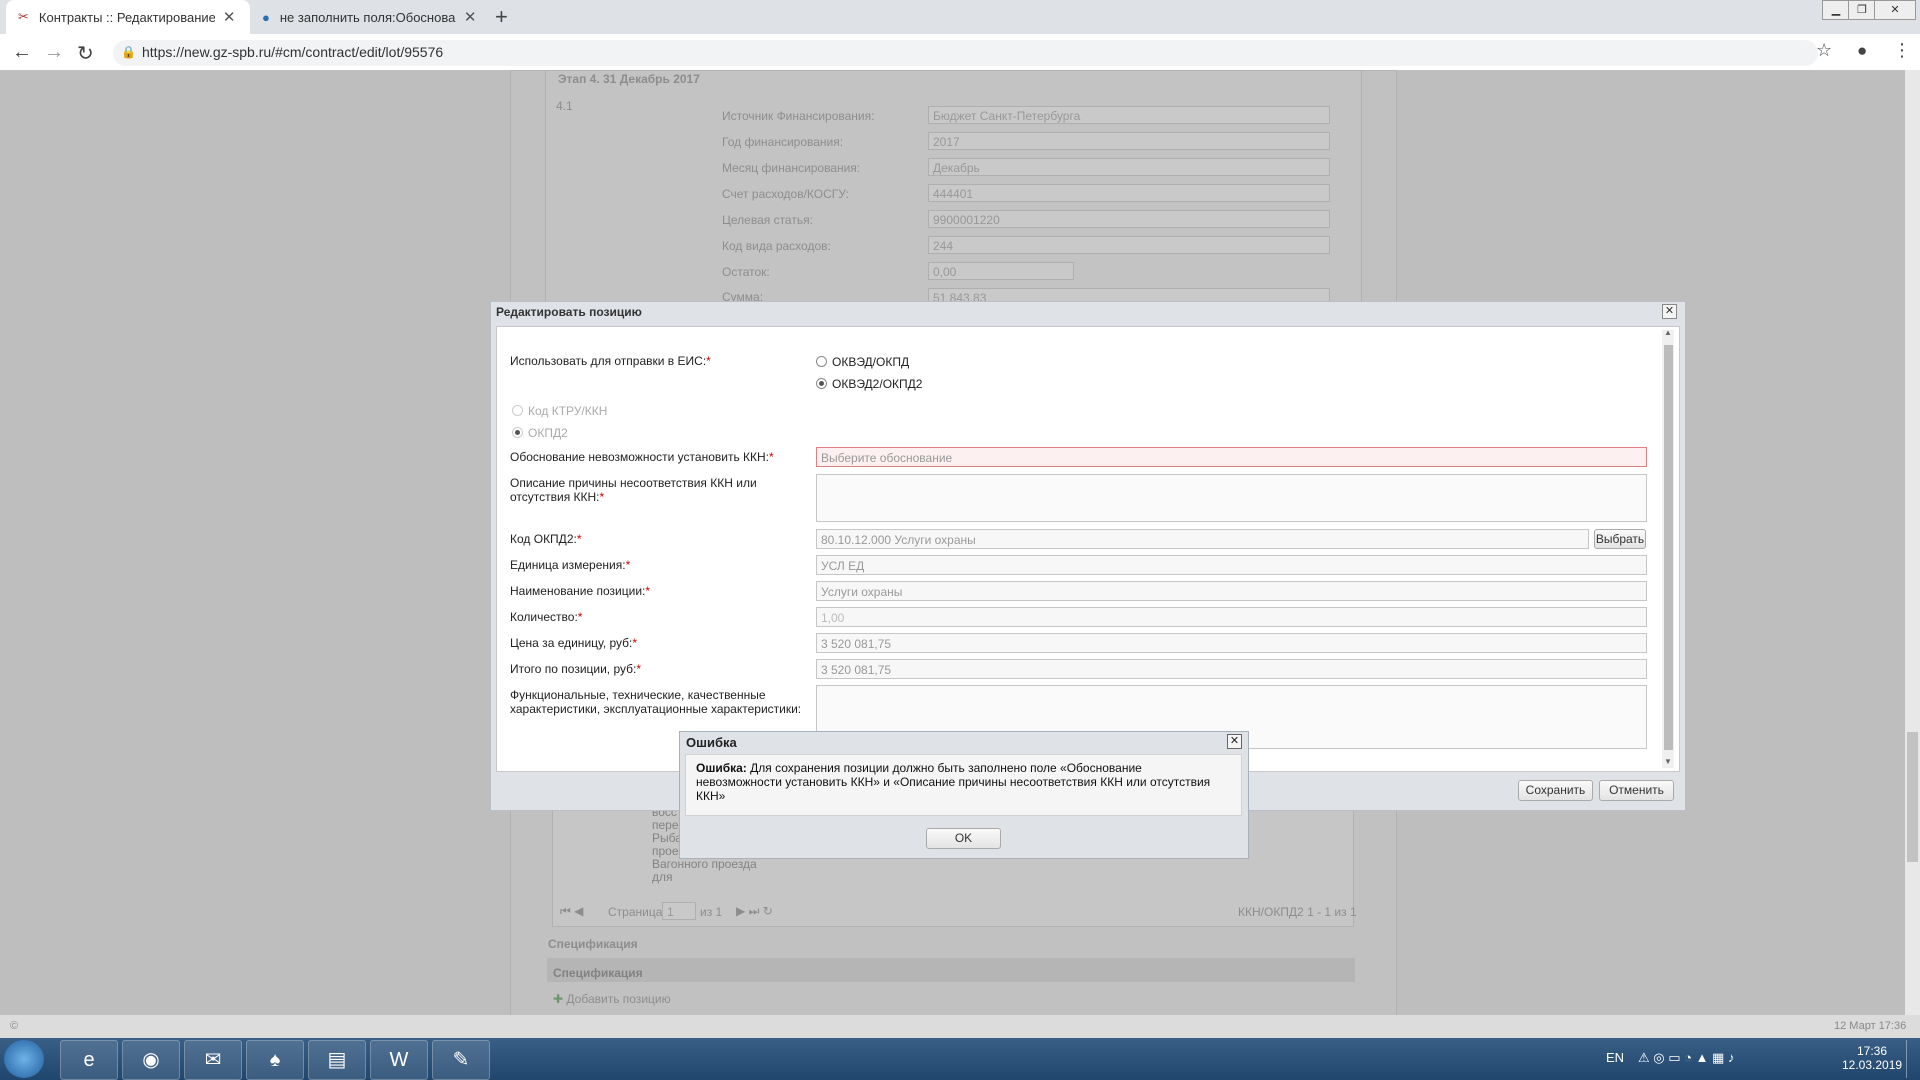 The height and width of the screenshot is (1080, 1920). I want to click on tray-icons: ⚠ ◎ ▭ ◔ ▲ ▦ ♪, so click(1686, 1058).